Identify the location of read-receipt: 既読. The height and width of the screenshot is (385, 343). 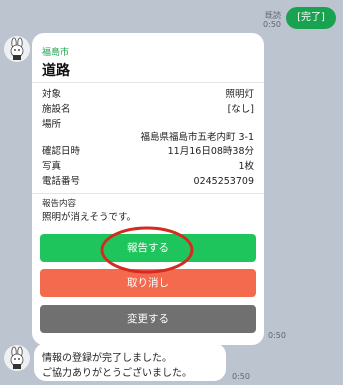
(273, 15).